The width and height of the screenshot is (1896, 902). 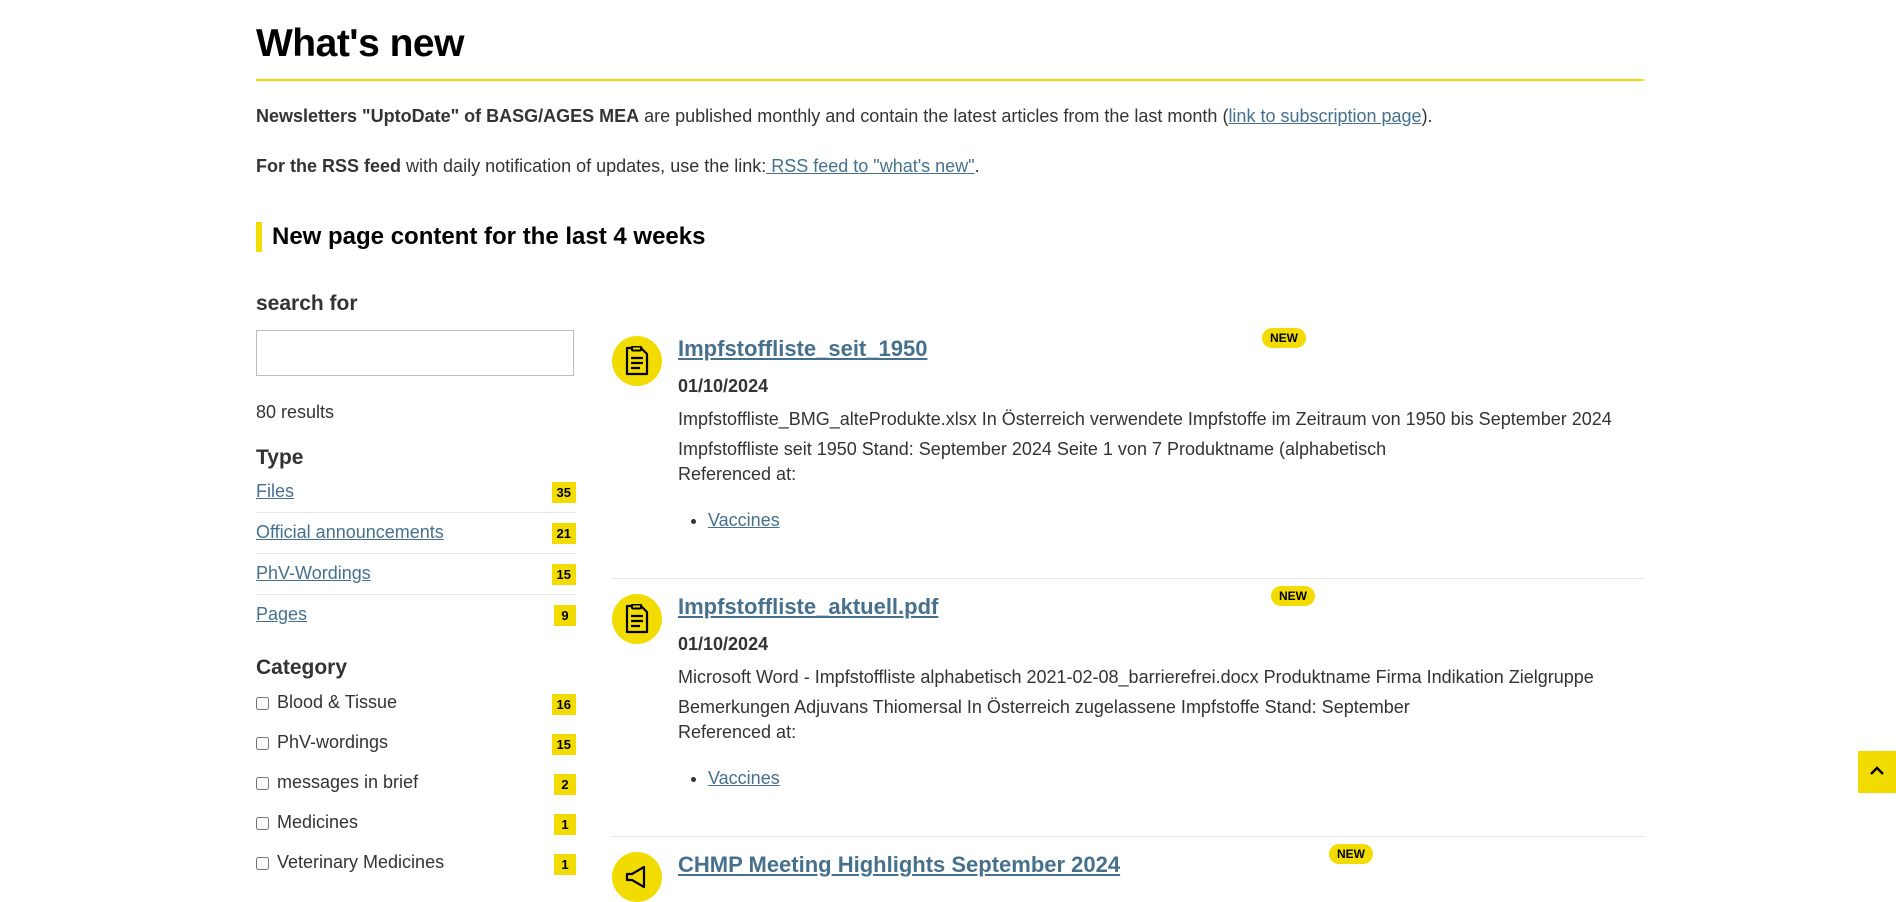 I want to click on result-title-link: Impfstoffliste_seit_1950, so click(x=802, y=349).